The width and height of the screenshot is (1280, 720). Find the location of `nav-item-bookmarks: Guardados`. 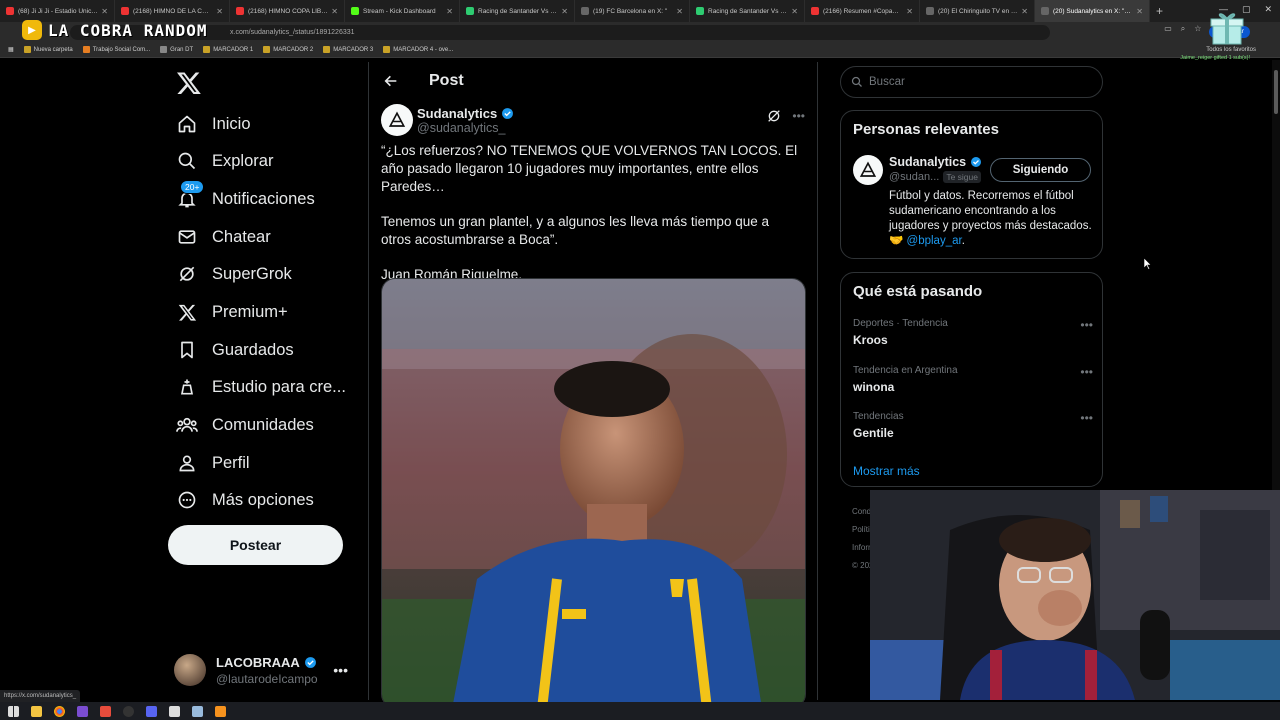

nav-item-bookmarks: Guardados is located at coordinates (235, 350).